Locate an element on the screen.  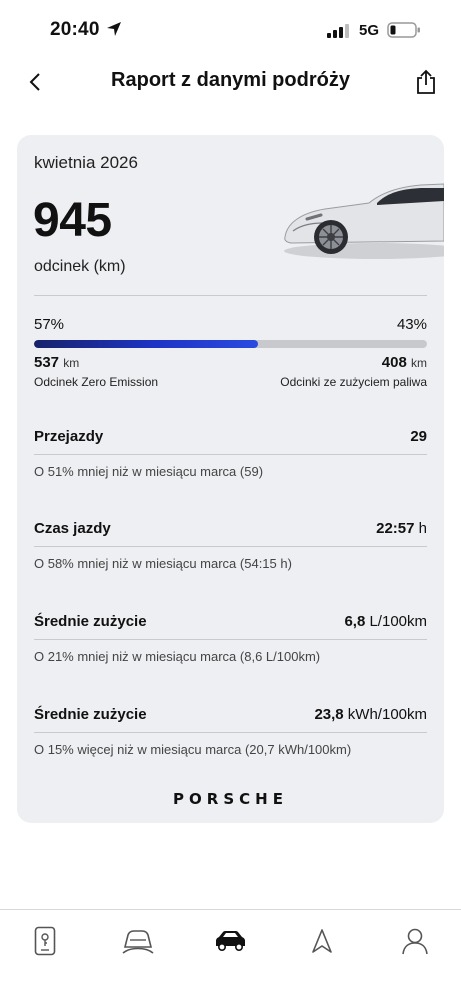
zero-emission-km-value: 537 is located at coordinates (47, 362).